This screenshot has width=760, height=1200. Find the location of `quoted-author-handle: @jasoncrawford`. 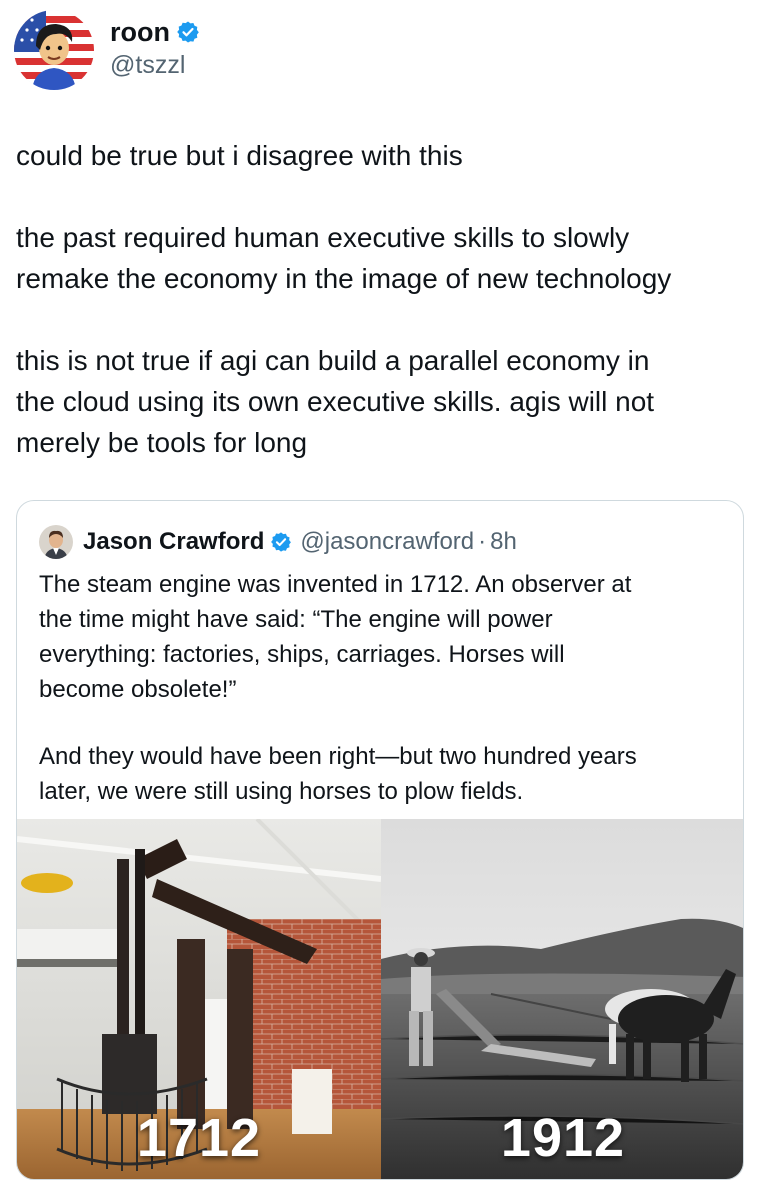

quoted-author-handle: @jasoncrawford is located at coordinates (387, 542).